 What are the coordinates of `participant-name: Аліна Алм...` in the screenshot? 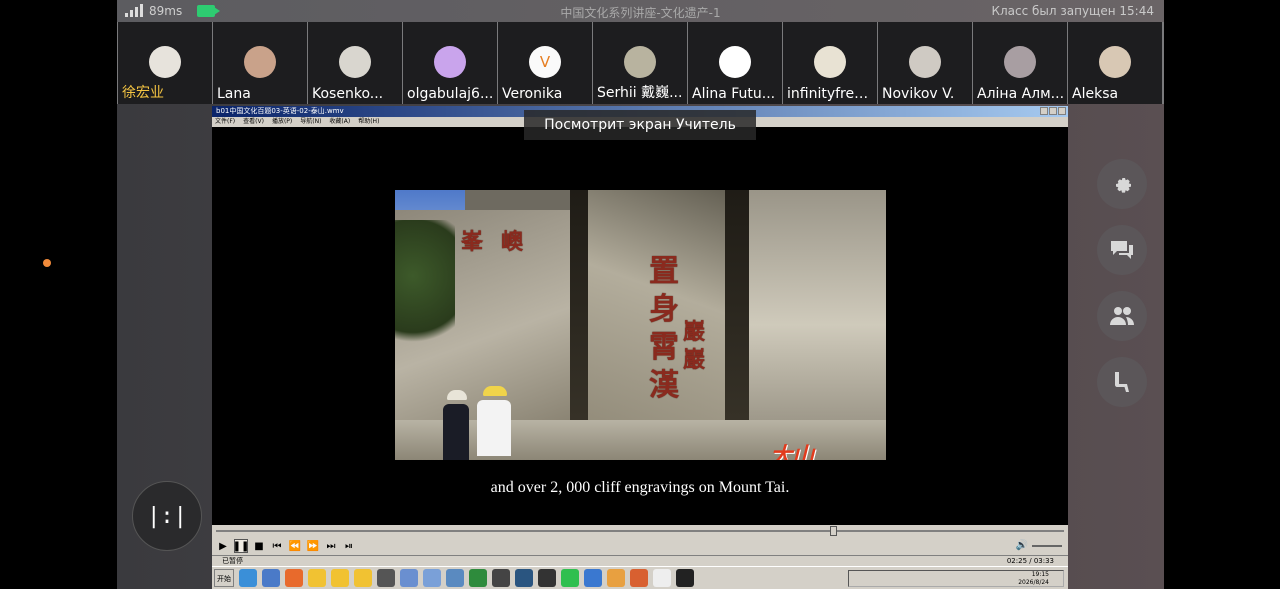 It's located at (1021, 94).